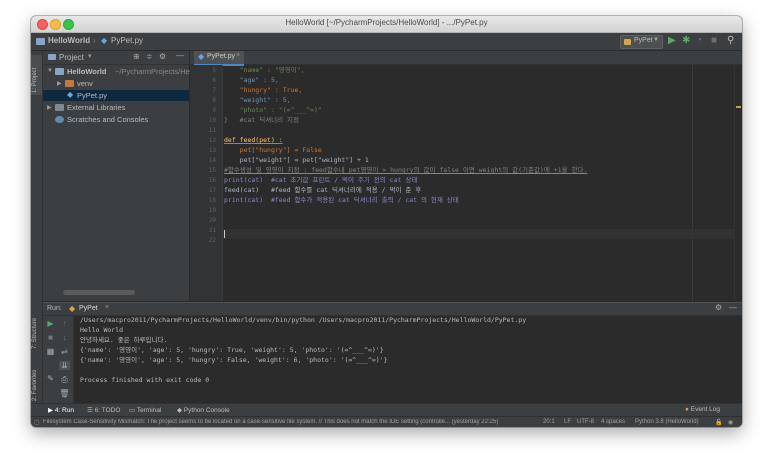 This screenshot has height=471, width=773. Describe the element at coordinates (36, 332) in the screenshot. I see `structure-tool-tab: 7: Structure` at that location.